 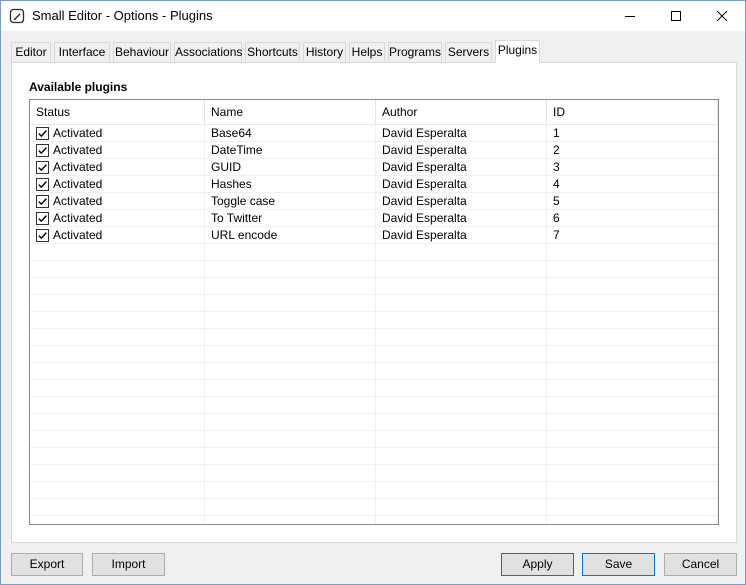 What do you see at coordinates (373, 16) in the screenshot?
I see `title-bar: Small Editor - Options - Plugins` at bounding box center [373, 16].